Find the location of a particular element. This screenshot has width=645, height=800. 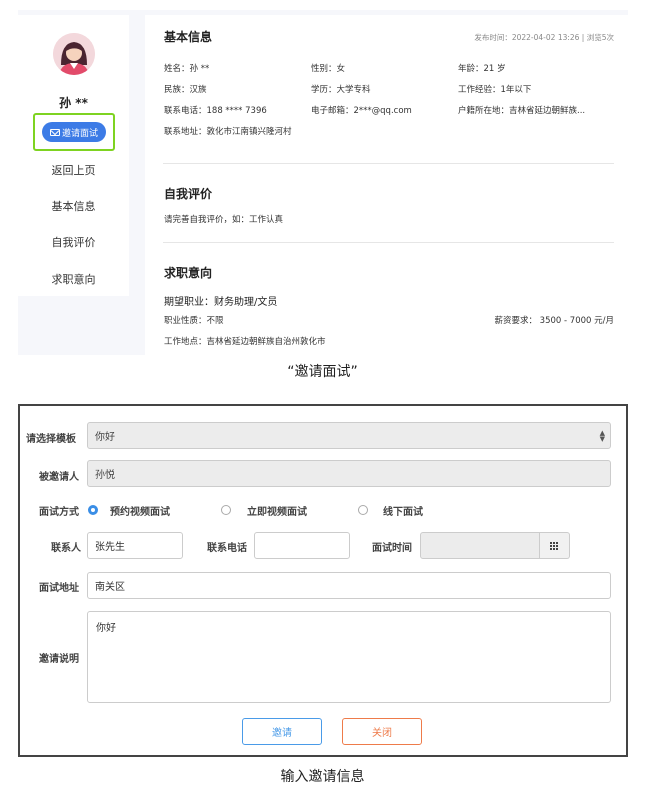

radio-offline is located at coordinates (363, 510).